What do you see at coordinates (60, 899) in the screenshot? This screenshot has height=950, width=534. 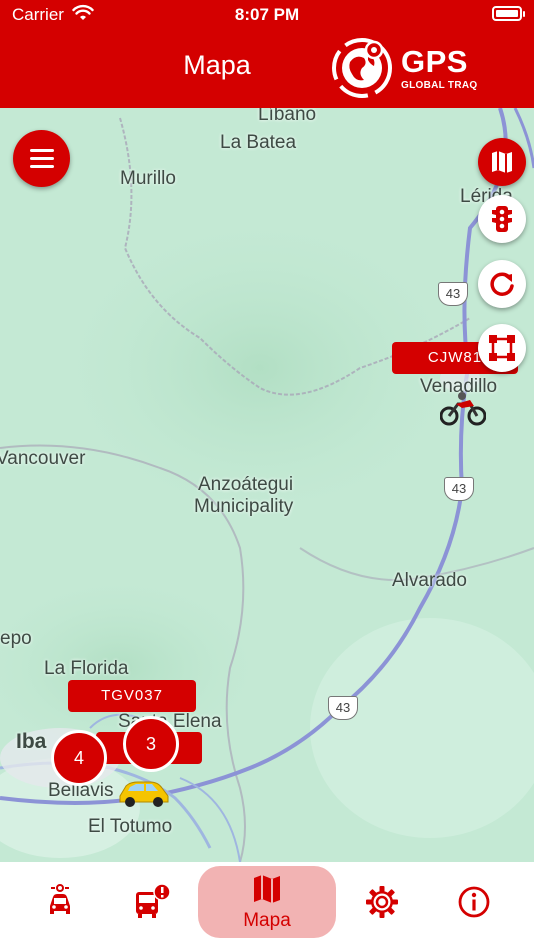 I see `vehicle-icon` at bounding box center [60, 899].